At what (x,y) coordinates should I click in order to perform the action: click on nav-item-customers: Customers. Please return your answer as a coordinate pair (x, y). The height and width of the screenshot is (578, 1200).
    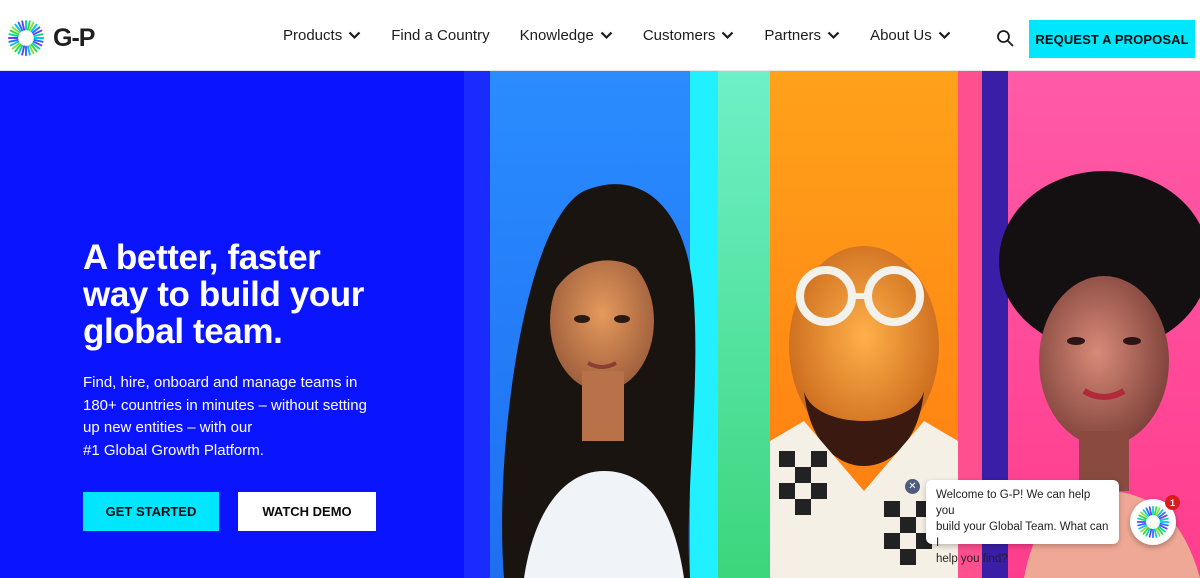
    Looking at the image, I should click on (689, 35).